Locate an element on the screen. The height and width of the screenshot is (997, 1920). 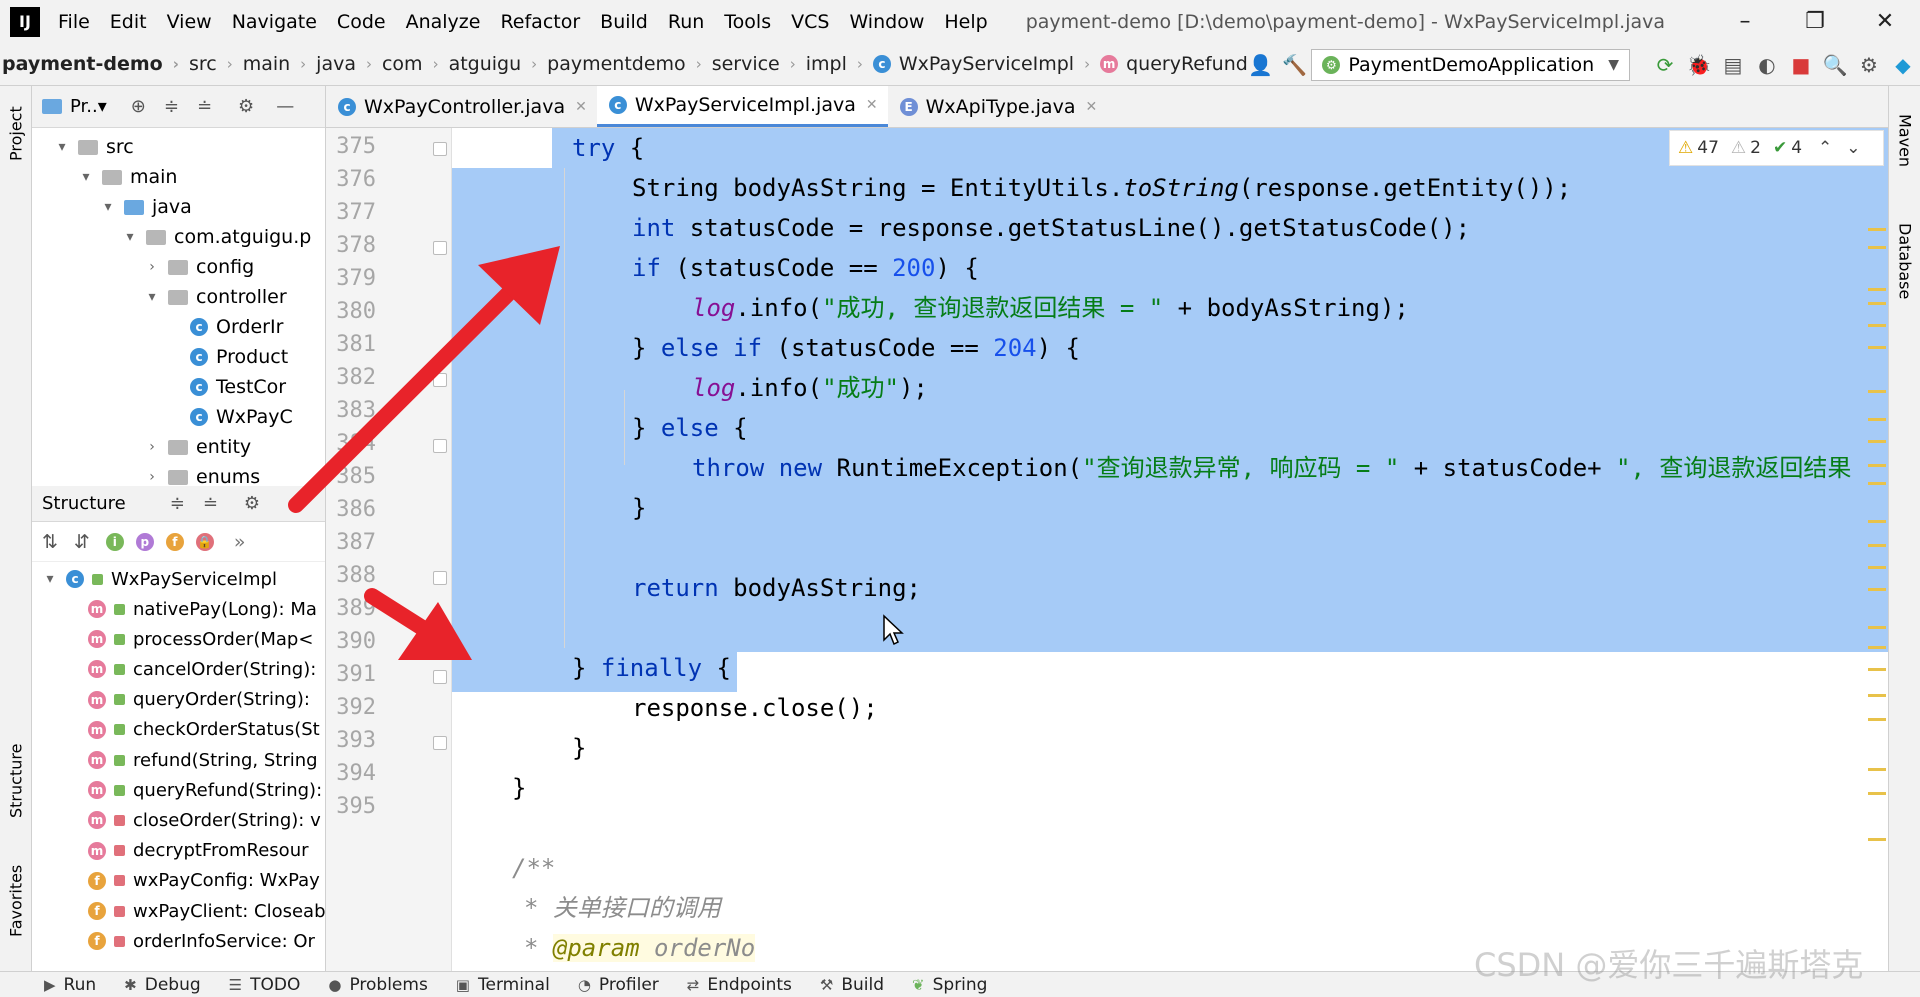
menu-navigate: Navigate is located at coordinates (274, 22).